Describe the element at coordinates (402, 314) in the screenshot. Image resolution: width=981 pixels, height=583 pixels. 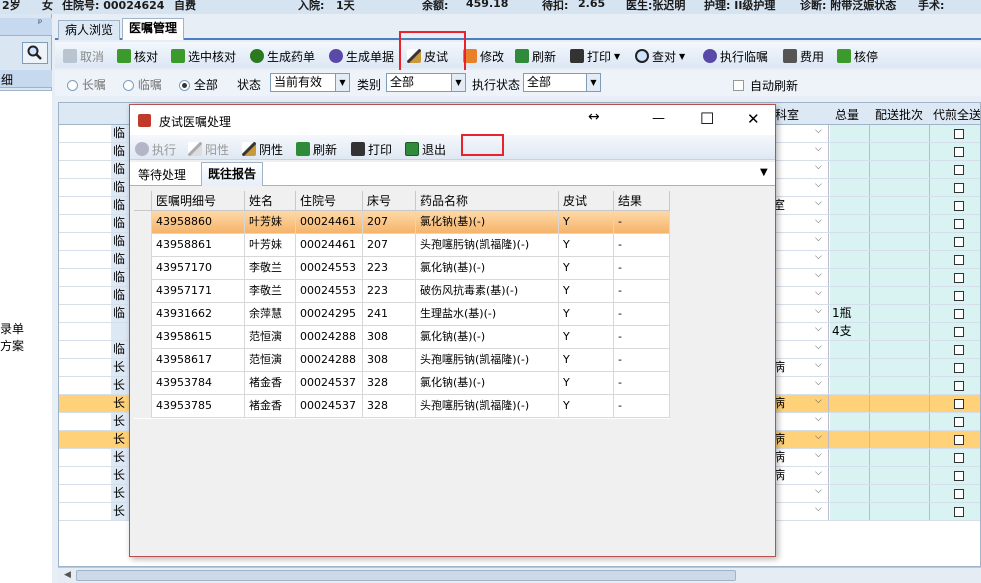
I see `skin-test-row: 43931662 余萍慧 00024295 241 生理盐水(基)(-) Y -` at that location.